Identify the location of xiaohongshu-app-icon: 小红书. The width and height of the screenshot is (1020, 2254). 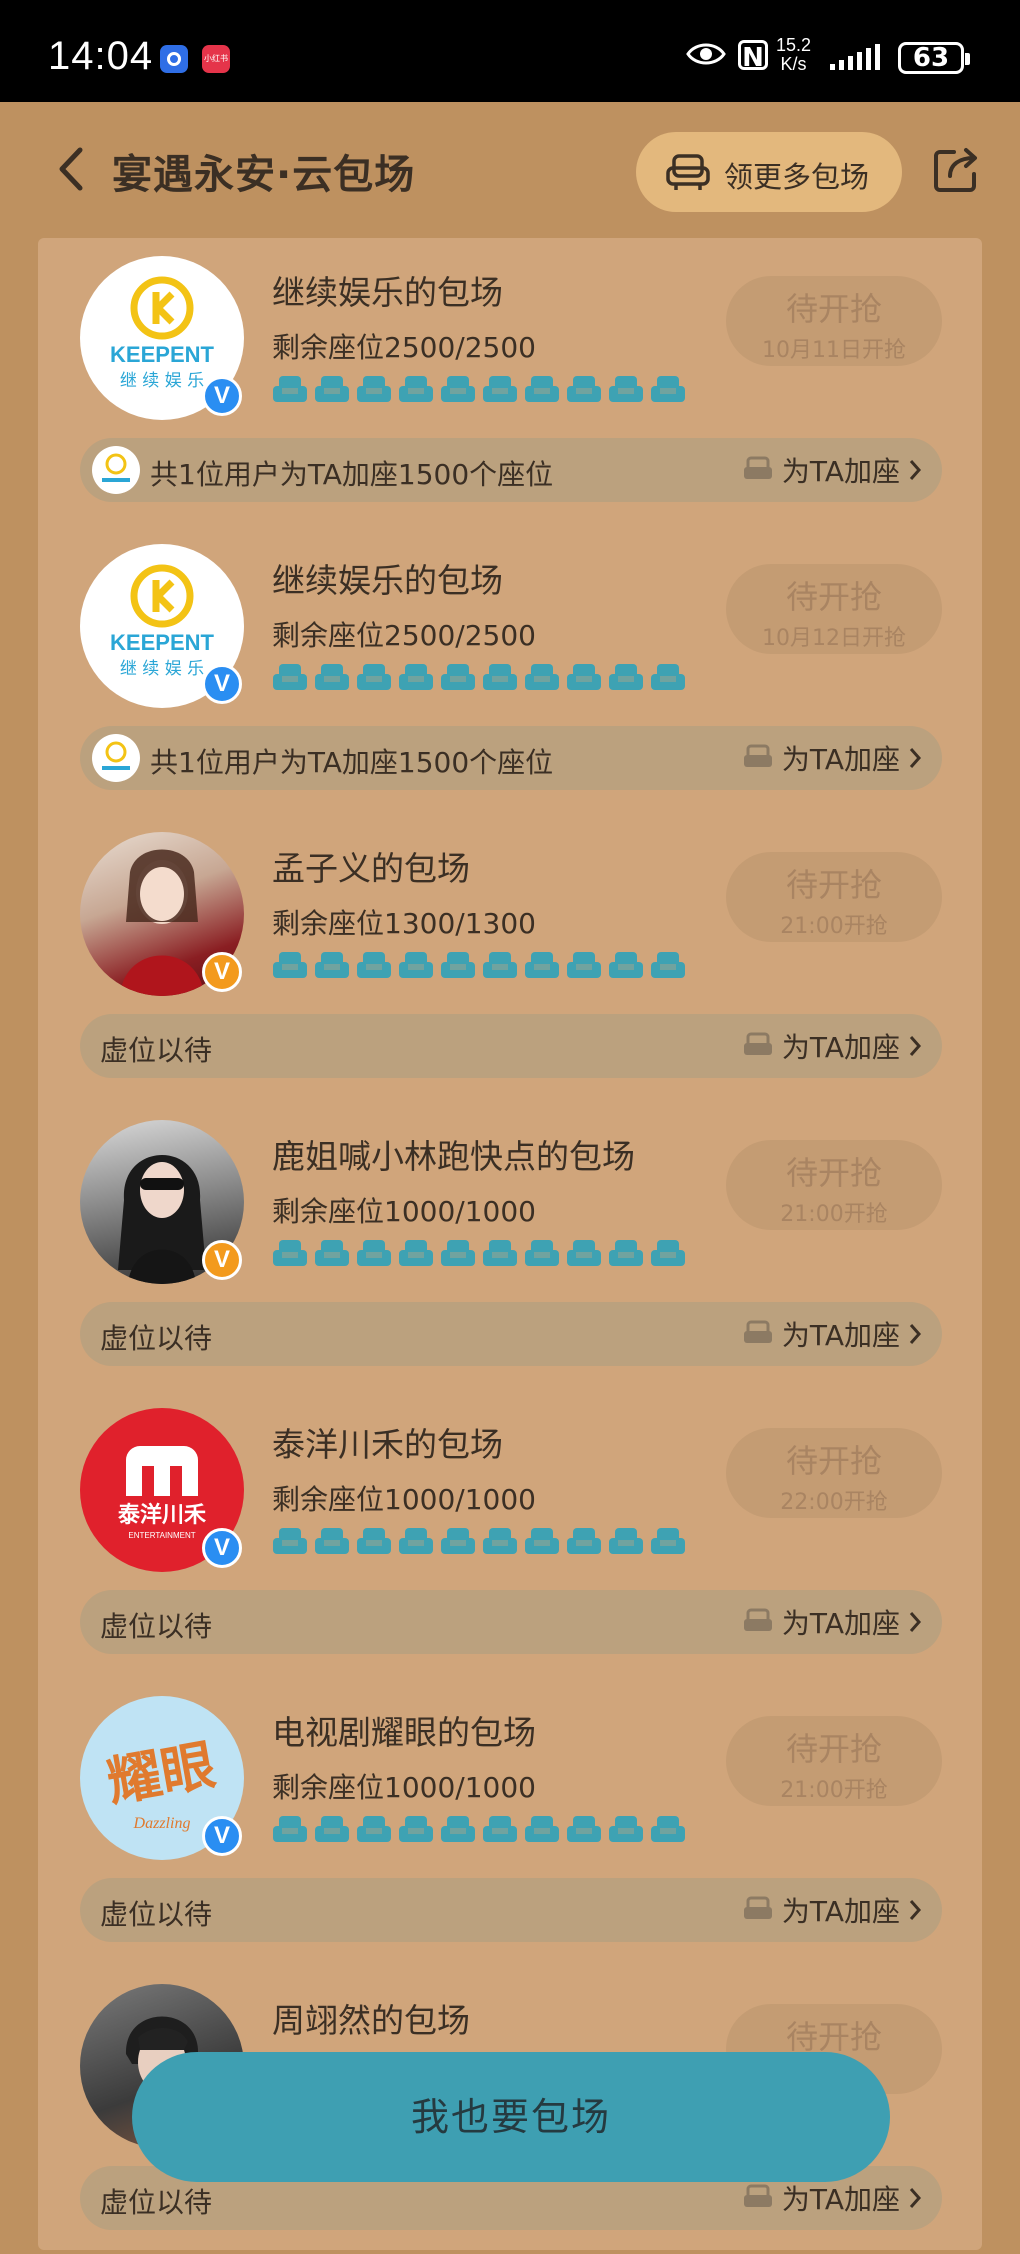
(216, 59).